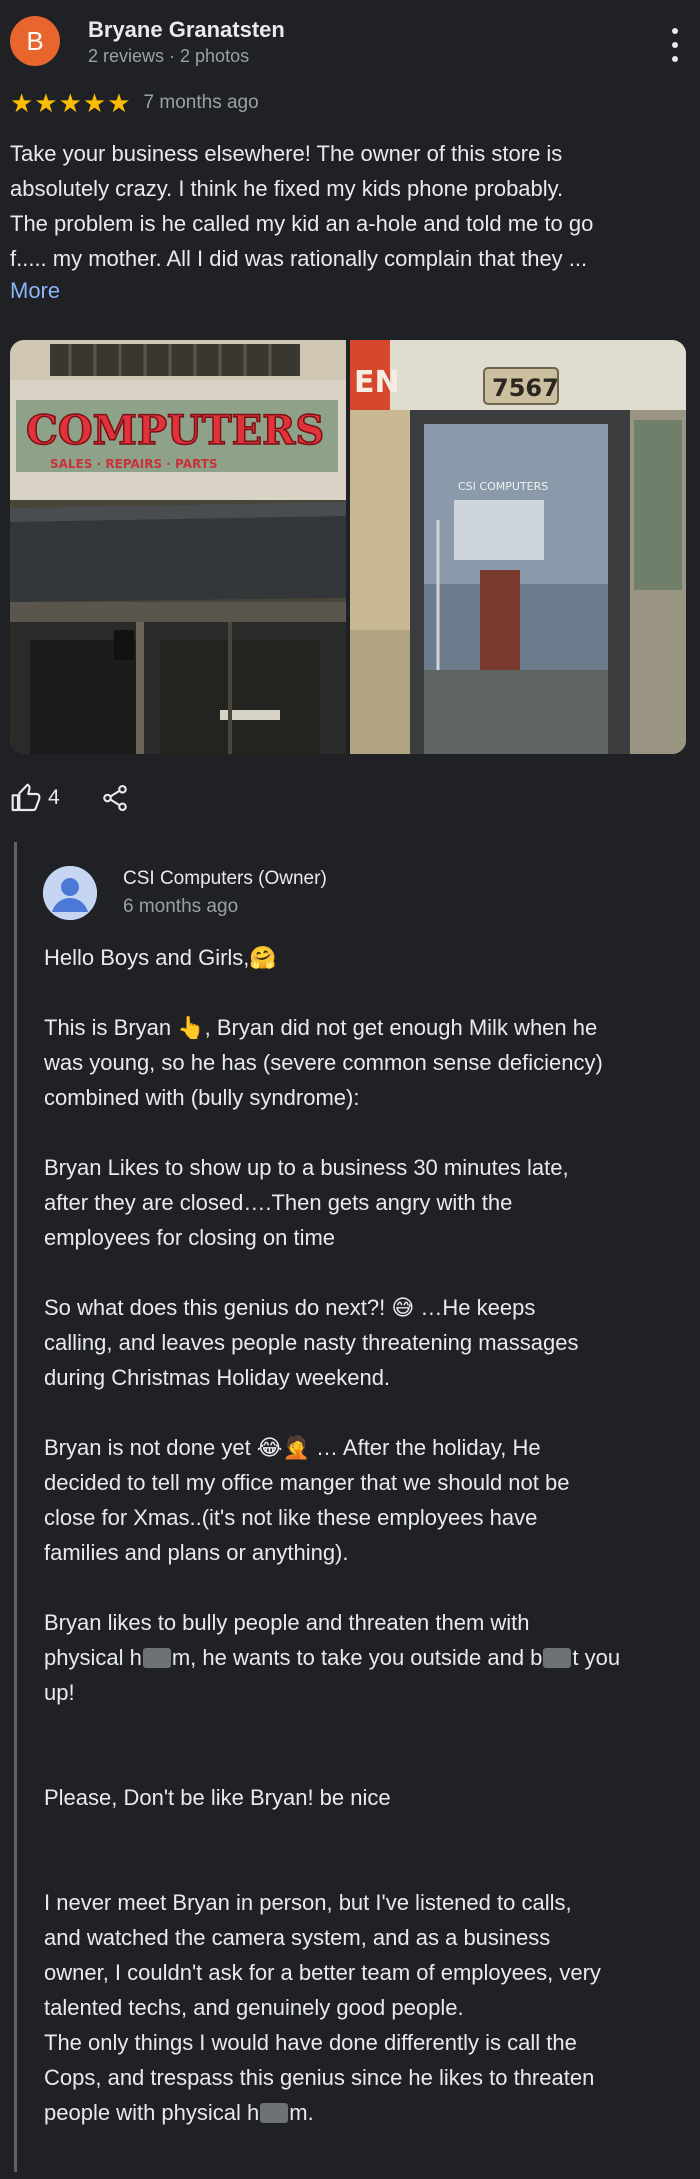 The image size is (700, 2179). What do you see at coordinates (181, 906) in the screenshot?
I see `owner-date: 6 months ago` at bounding box center [181, 906].